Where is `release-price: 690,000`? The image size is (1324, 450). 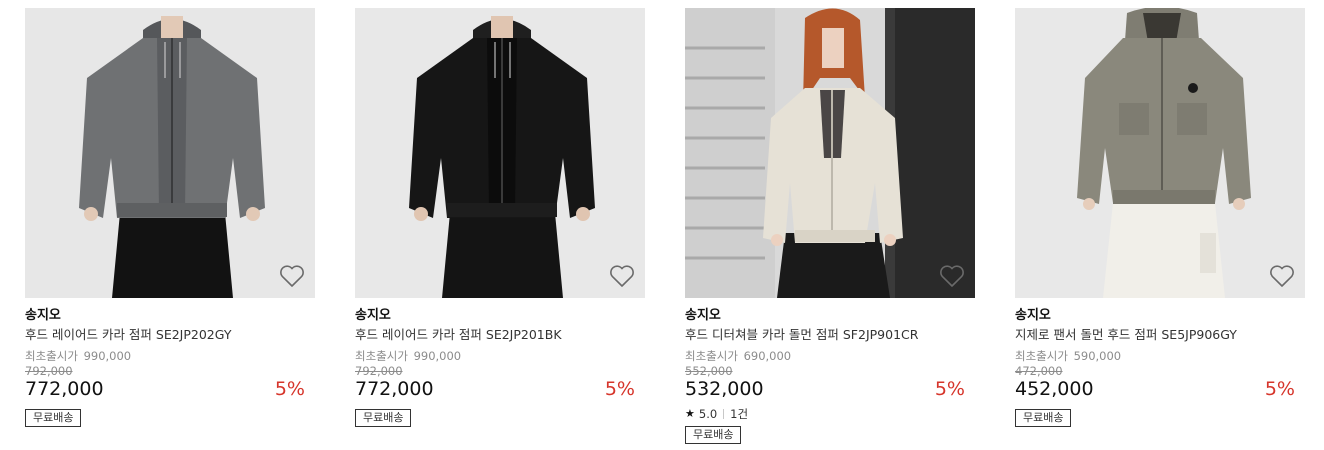 release-price: 690,000 is located at coordinates (767, 356).